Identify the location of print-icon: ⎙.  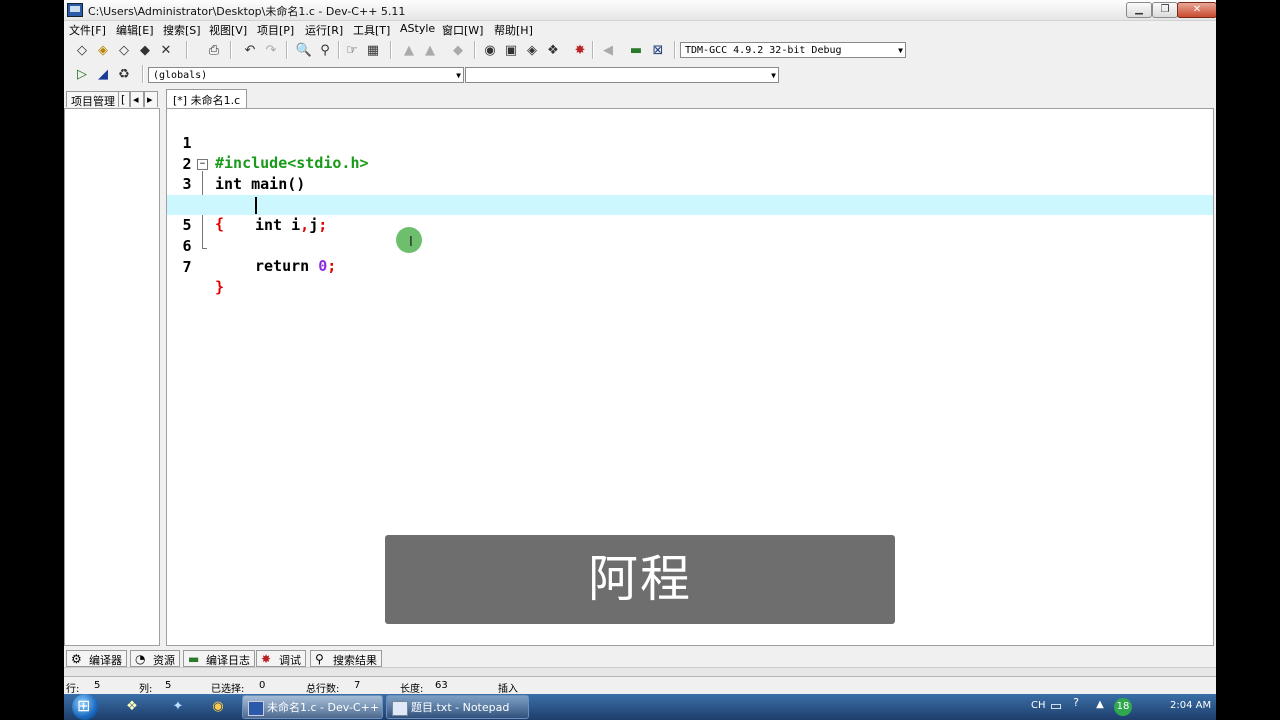
(214, 50).